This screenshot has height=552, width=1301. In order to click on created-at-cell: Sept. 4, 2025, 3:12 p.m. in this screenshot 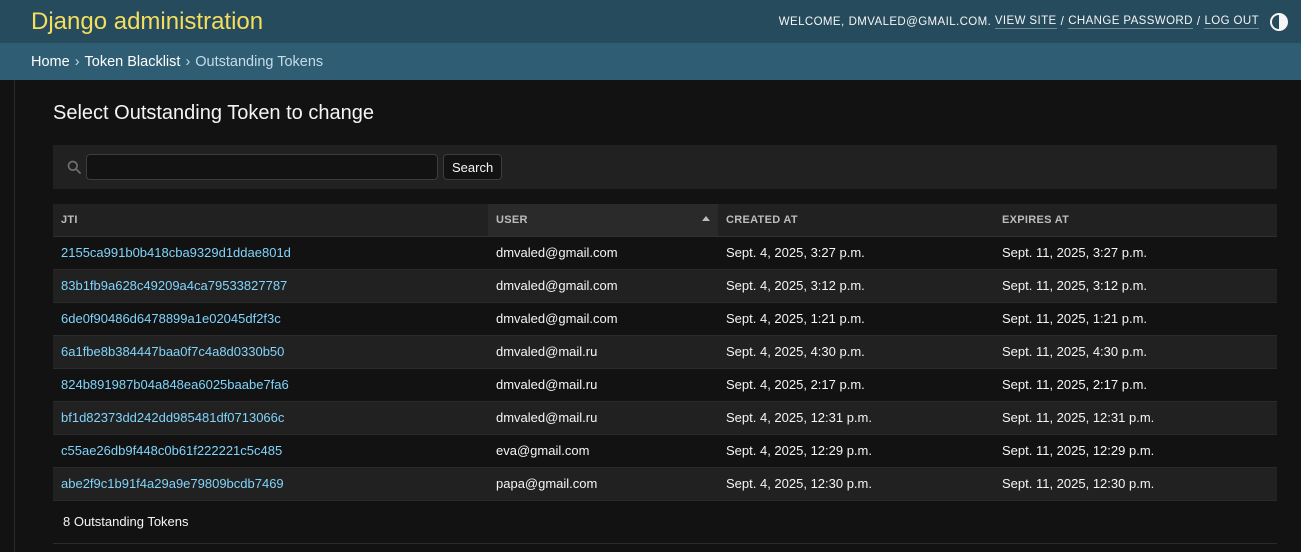, I will do `click(856, 286)`.